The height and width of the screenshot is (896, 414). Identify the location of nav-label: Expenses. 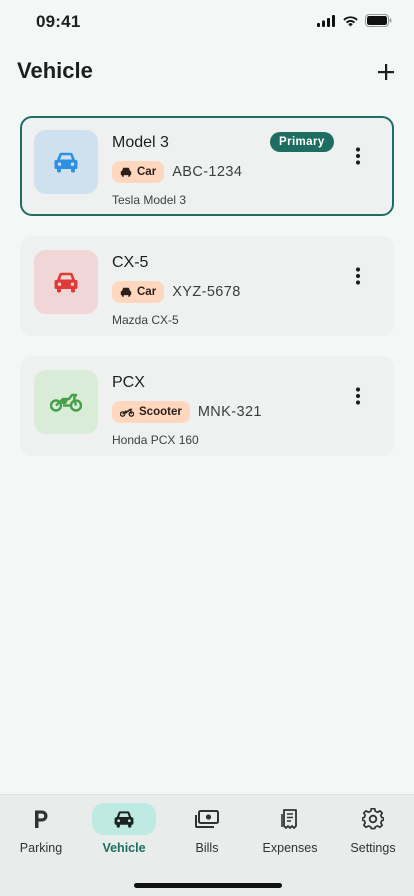
(290, 848).